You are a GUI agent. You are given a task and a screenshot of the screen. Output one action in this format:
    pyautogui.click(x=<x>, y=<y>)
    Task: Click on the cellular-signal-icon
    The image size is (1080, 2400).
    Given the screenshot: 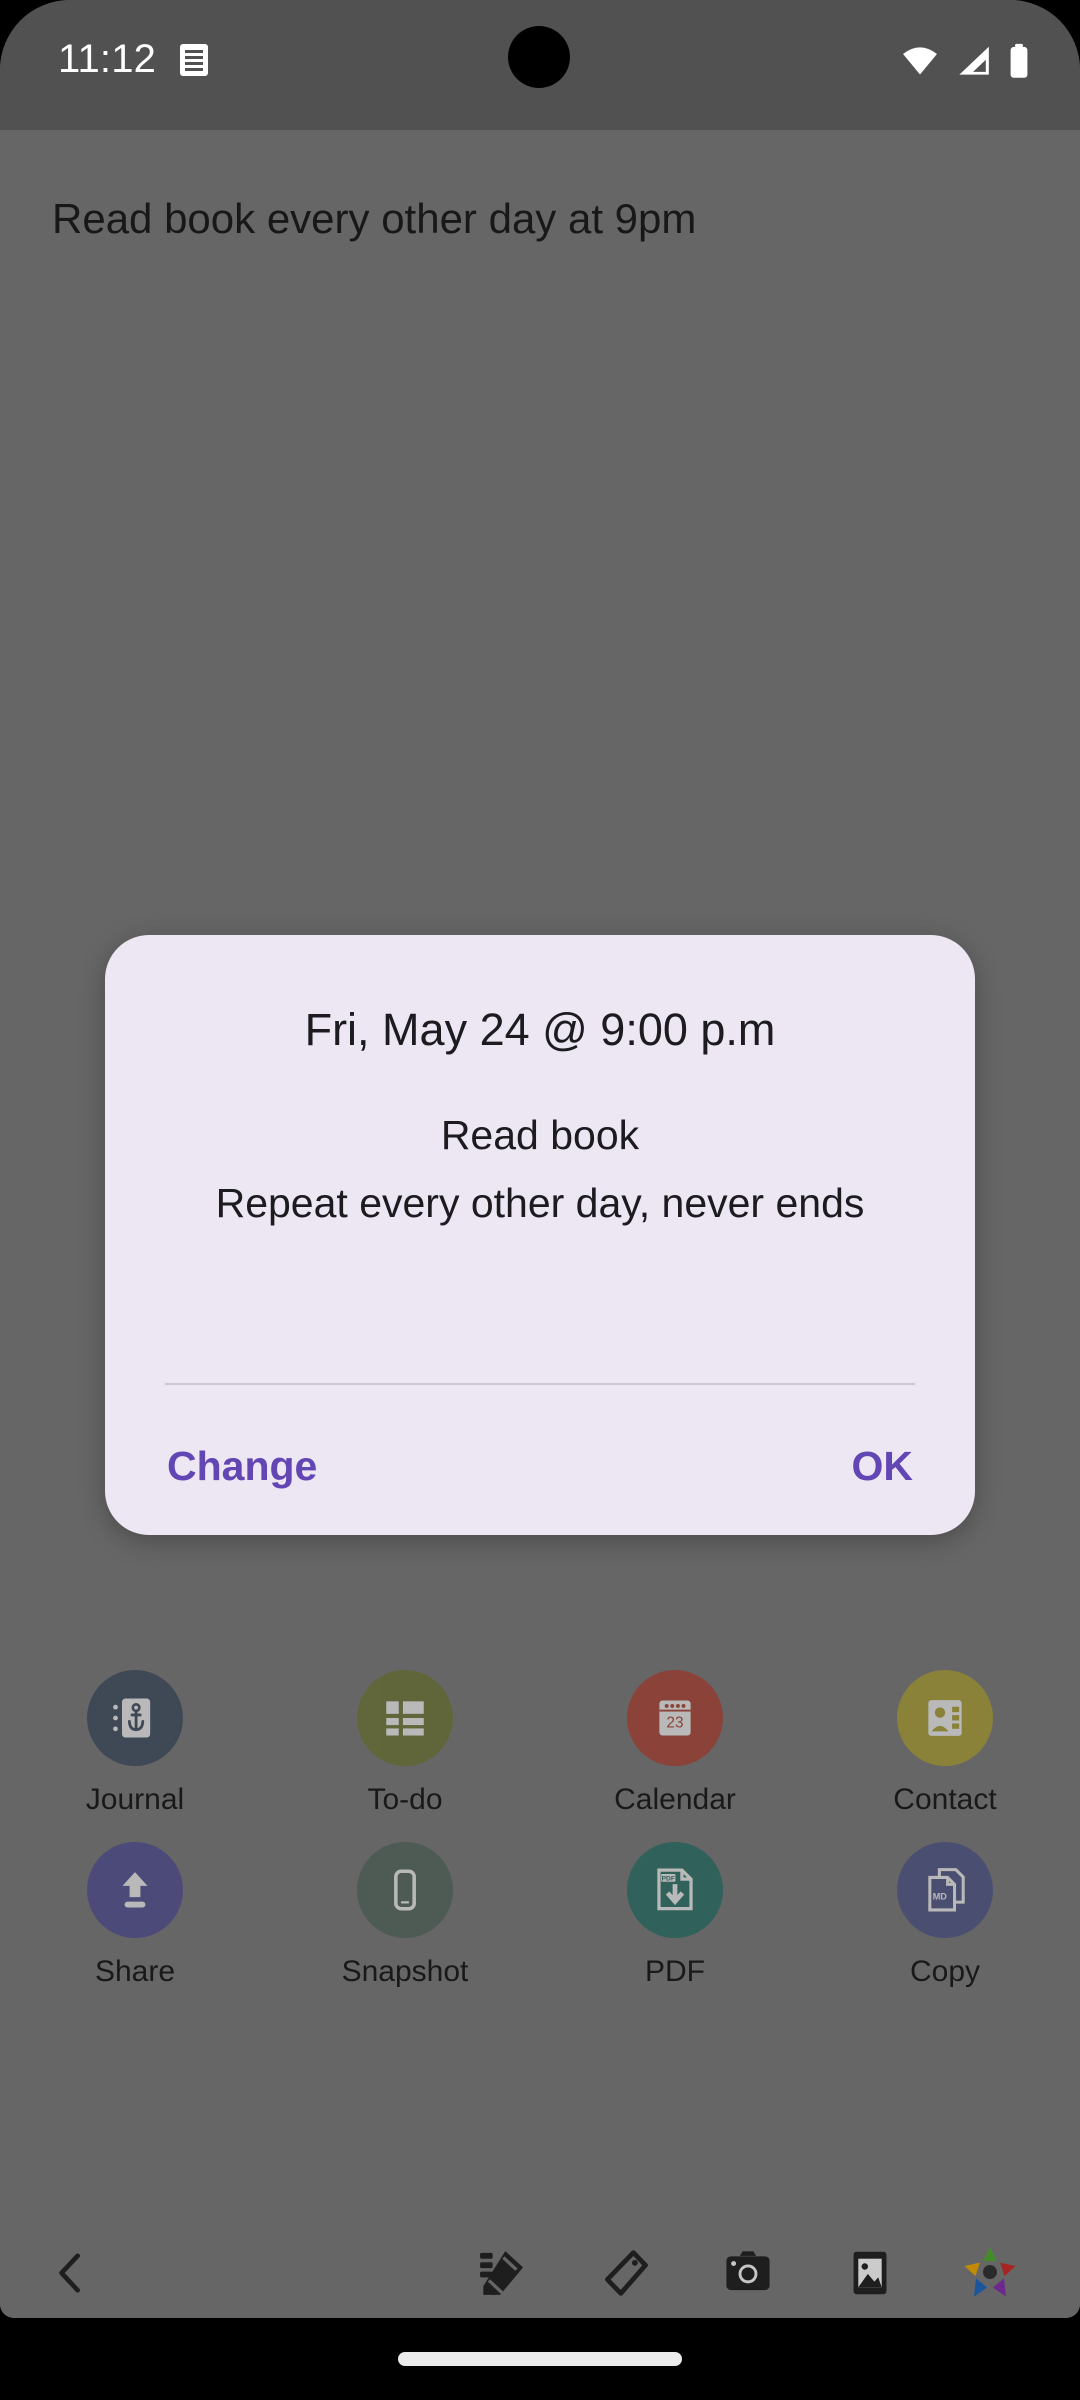 What is the action you would take?
    pyautogui.click(x=973, y=61)
    